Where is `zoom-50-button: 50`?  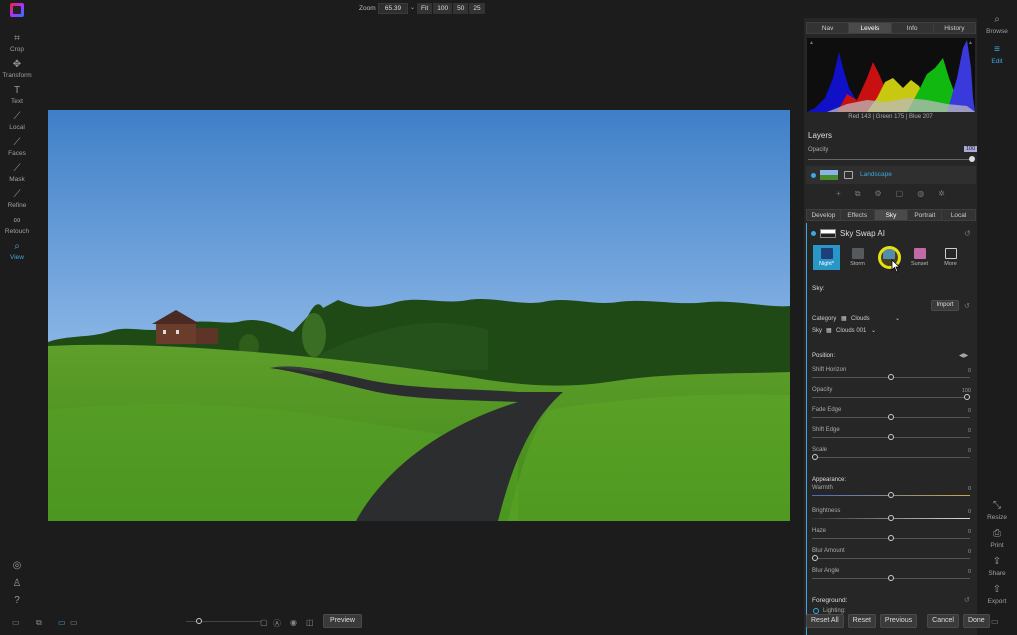 zoom-50-button: 50 is located at coordinates (461, 8).